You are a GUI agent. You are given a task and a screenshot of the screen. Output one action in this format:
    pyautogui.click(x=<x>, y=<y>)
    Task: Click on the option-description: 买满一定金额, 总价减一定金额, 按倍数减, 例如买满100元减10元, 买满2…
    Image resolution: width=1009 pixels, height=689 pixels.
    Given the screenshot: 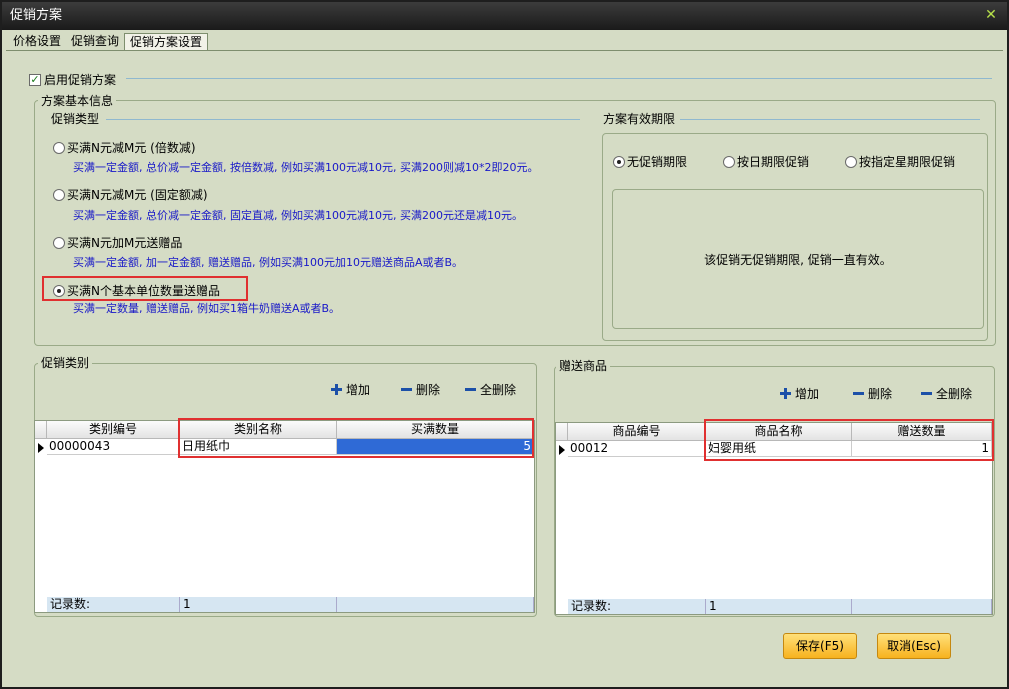 What is the action you would take?
    pyautogui.click(x=306, y=167)
    